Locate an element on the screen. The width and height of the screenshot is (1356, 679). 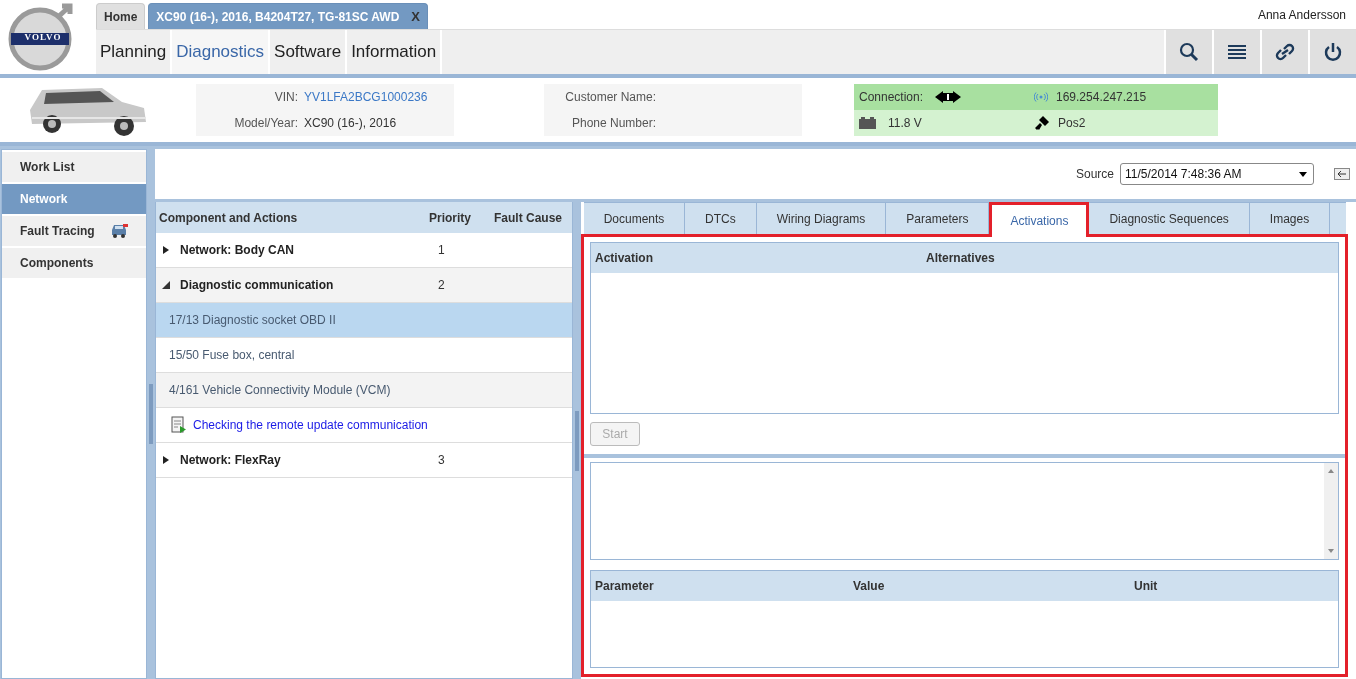
sidebar-item: Work List is located at coordinates (74, 167).